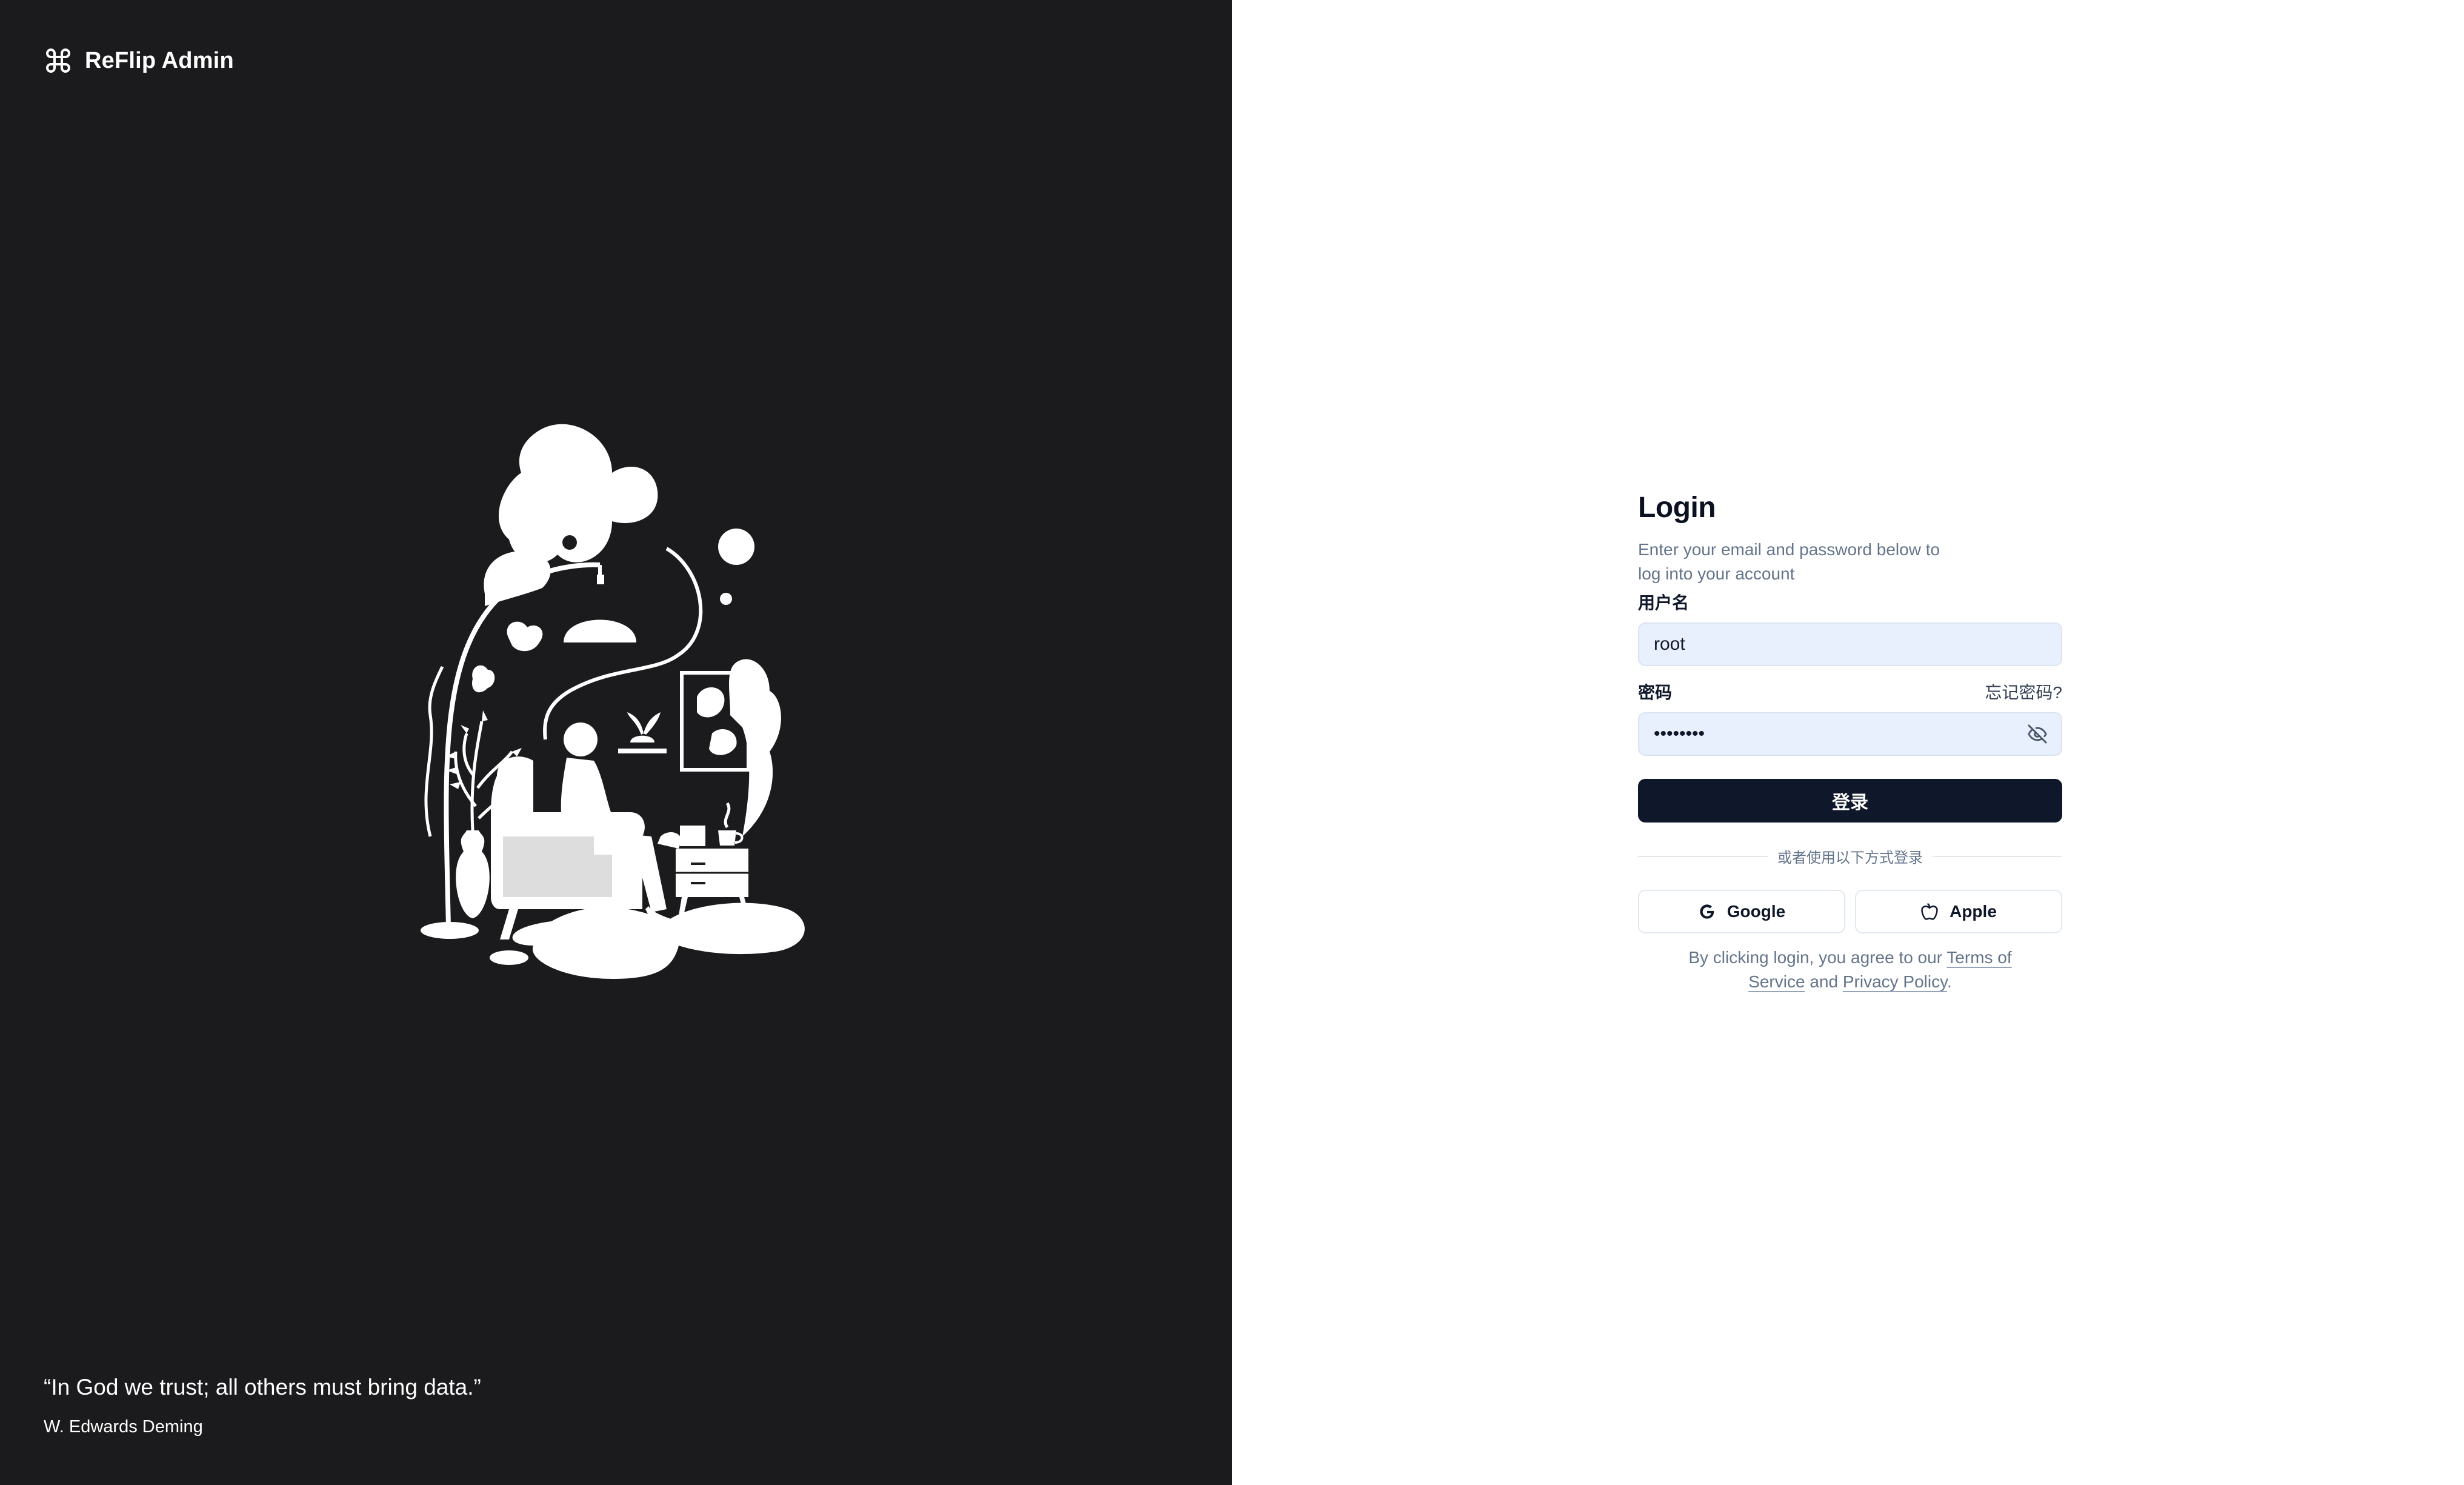  What do you see at coordinates (159, 60) in the screenshot?
I see `brand-name: ReFlip Admin` at bounding box center [159, 60].